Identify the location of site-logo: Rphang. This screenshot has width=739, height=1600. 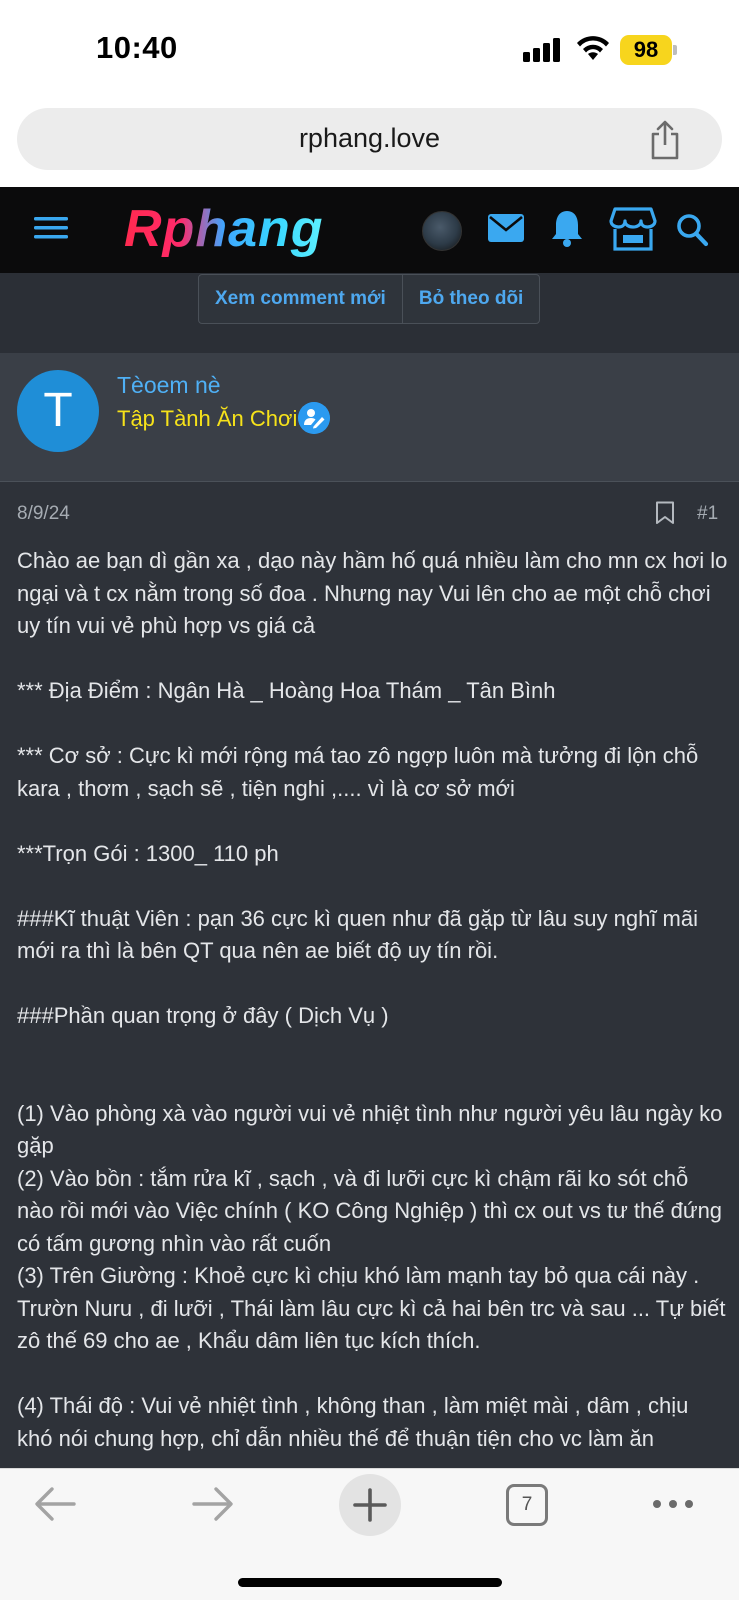
(224, 229).